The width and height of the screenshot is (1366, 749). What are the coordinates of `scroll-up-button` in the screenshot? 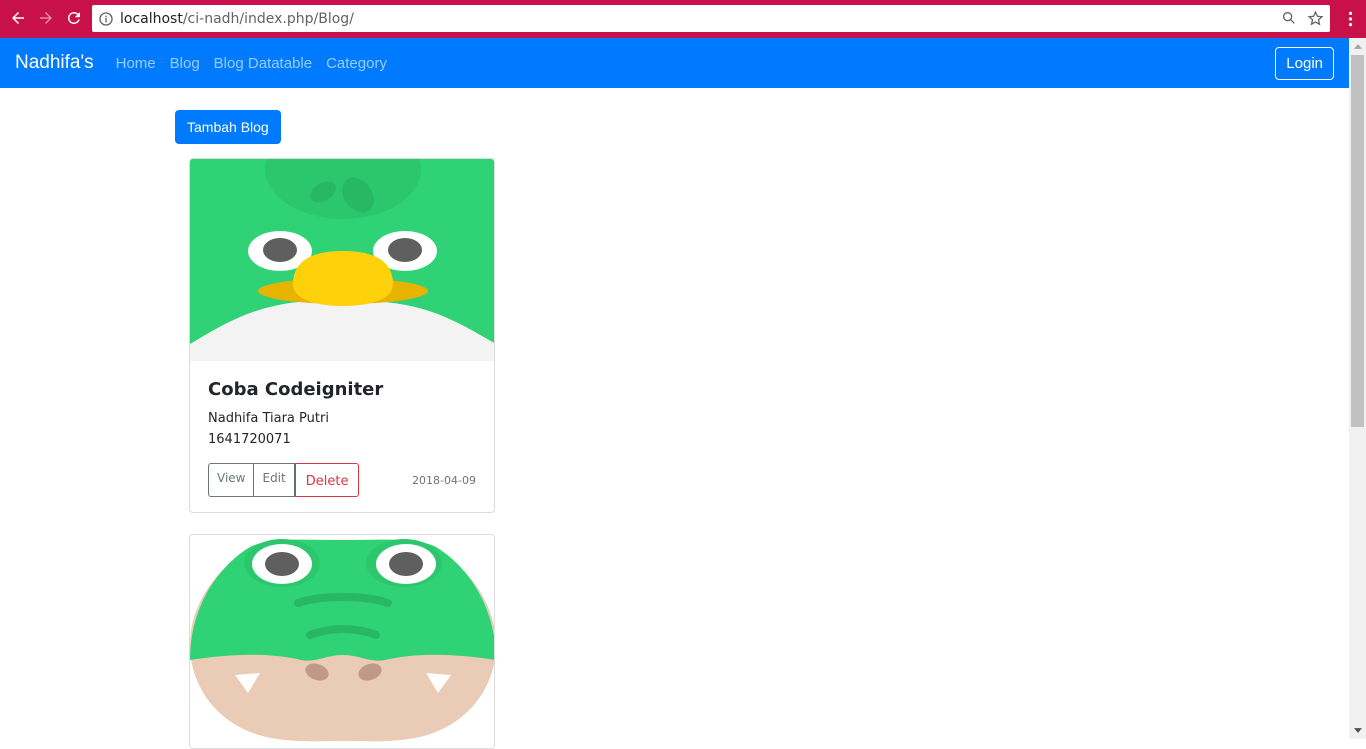 It's located at (1357, 46).